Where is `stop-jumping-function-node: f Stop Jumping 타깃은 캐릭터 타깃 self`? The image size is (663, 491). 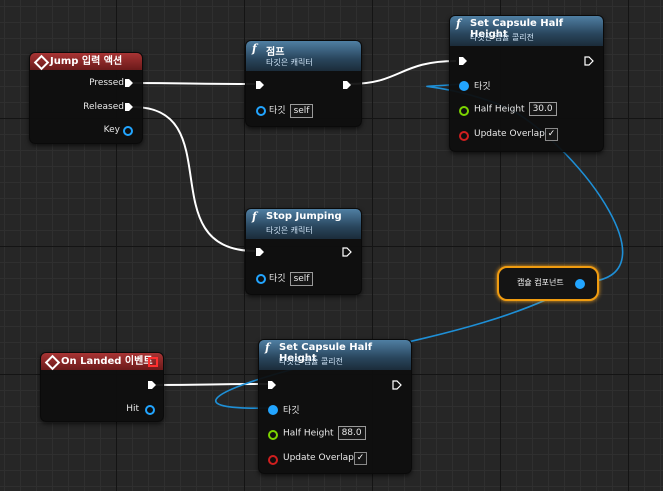 stop-jumping-function-node: f Stop Jumping 타깃은 캐릭터 타깃 self is located at coordinates (303, 251).